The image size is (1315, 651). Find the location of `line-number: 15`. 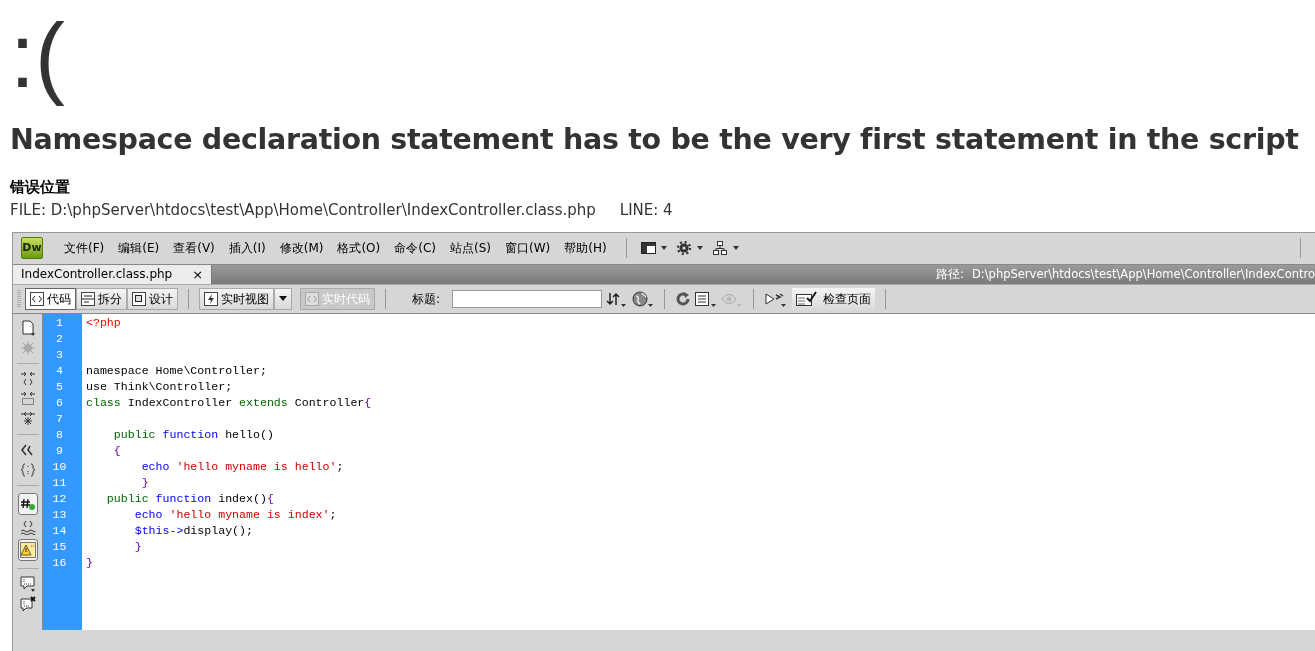

line-number: 15 is located at coordinates (59, 546).